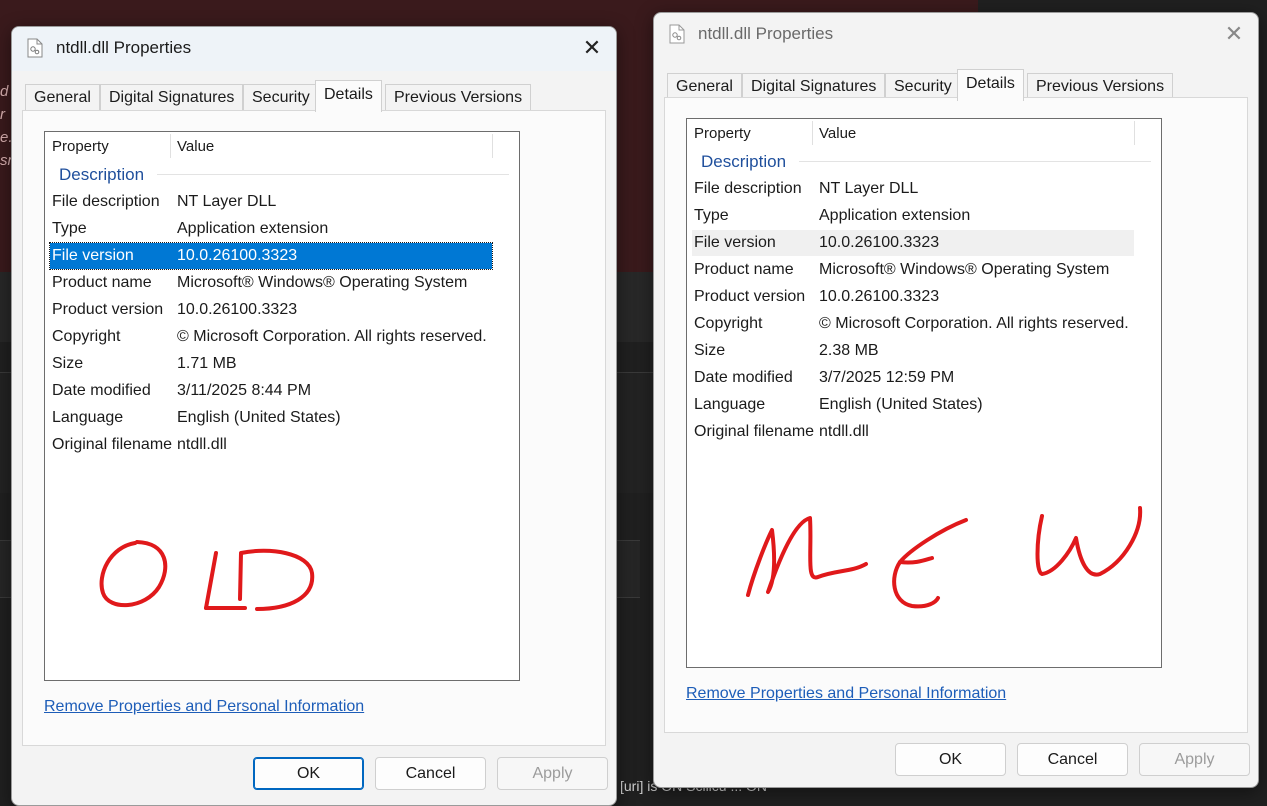 This screenshot has height=806, width=1267. I want to click on table-row: Date modified 3/7/2025 12:59 PM, so click(913, 378).